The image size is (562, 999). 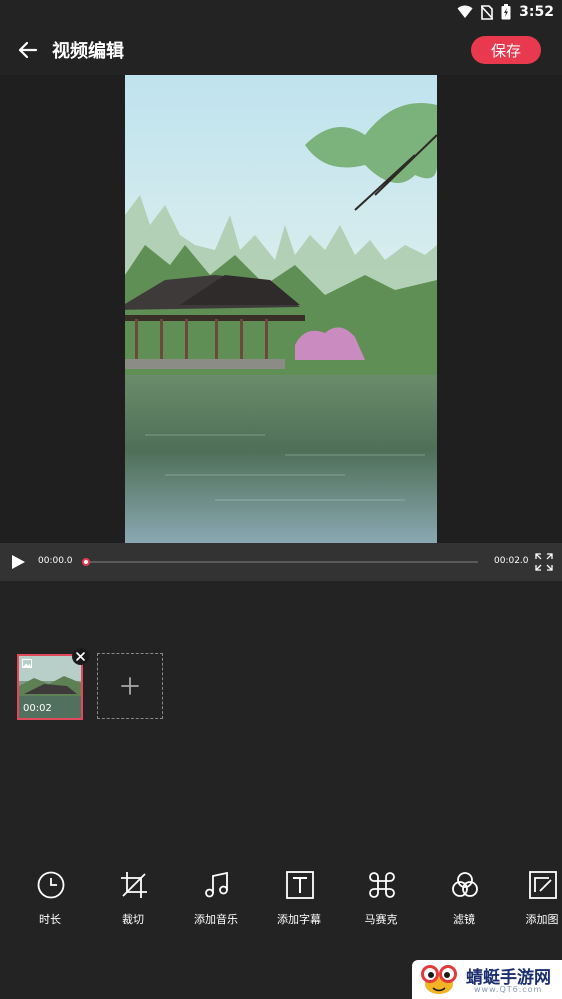 What do you see at coordinates (55, 561) in the screenshot?
I see `current-time: 00:00.0` at bounding box center [55, 561].